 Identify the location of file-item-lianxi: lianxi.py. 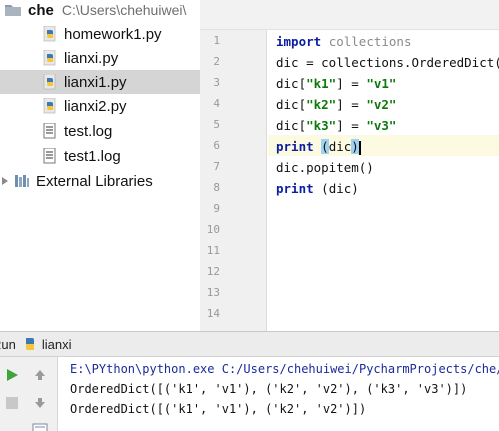
(100, 58).